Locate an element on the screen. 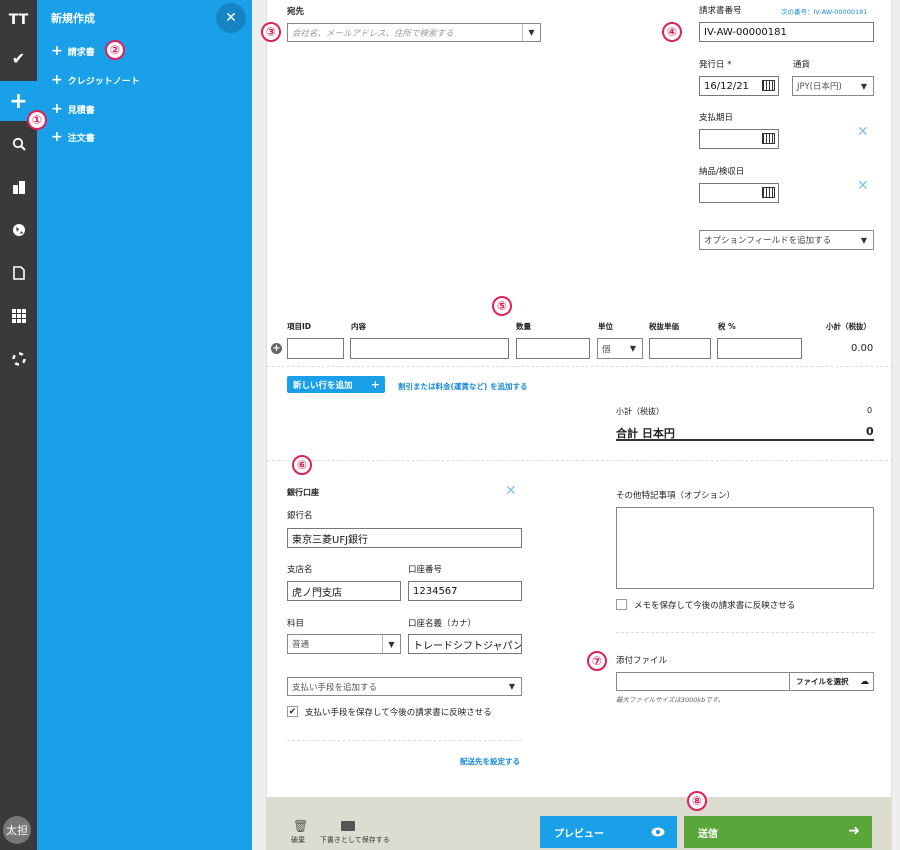 Image resolution: width=900 pixels, height=850 pixels. item-tax-input is located at coordinates (759, 348).